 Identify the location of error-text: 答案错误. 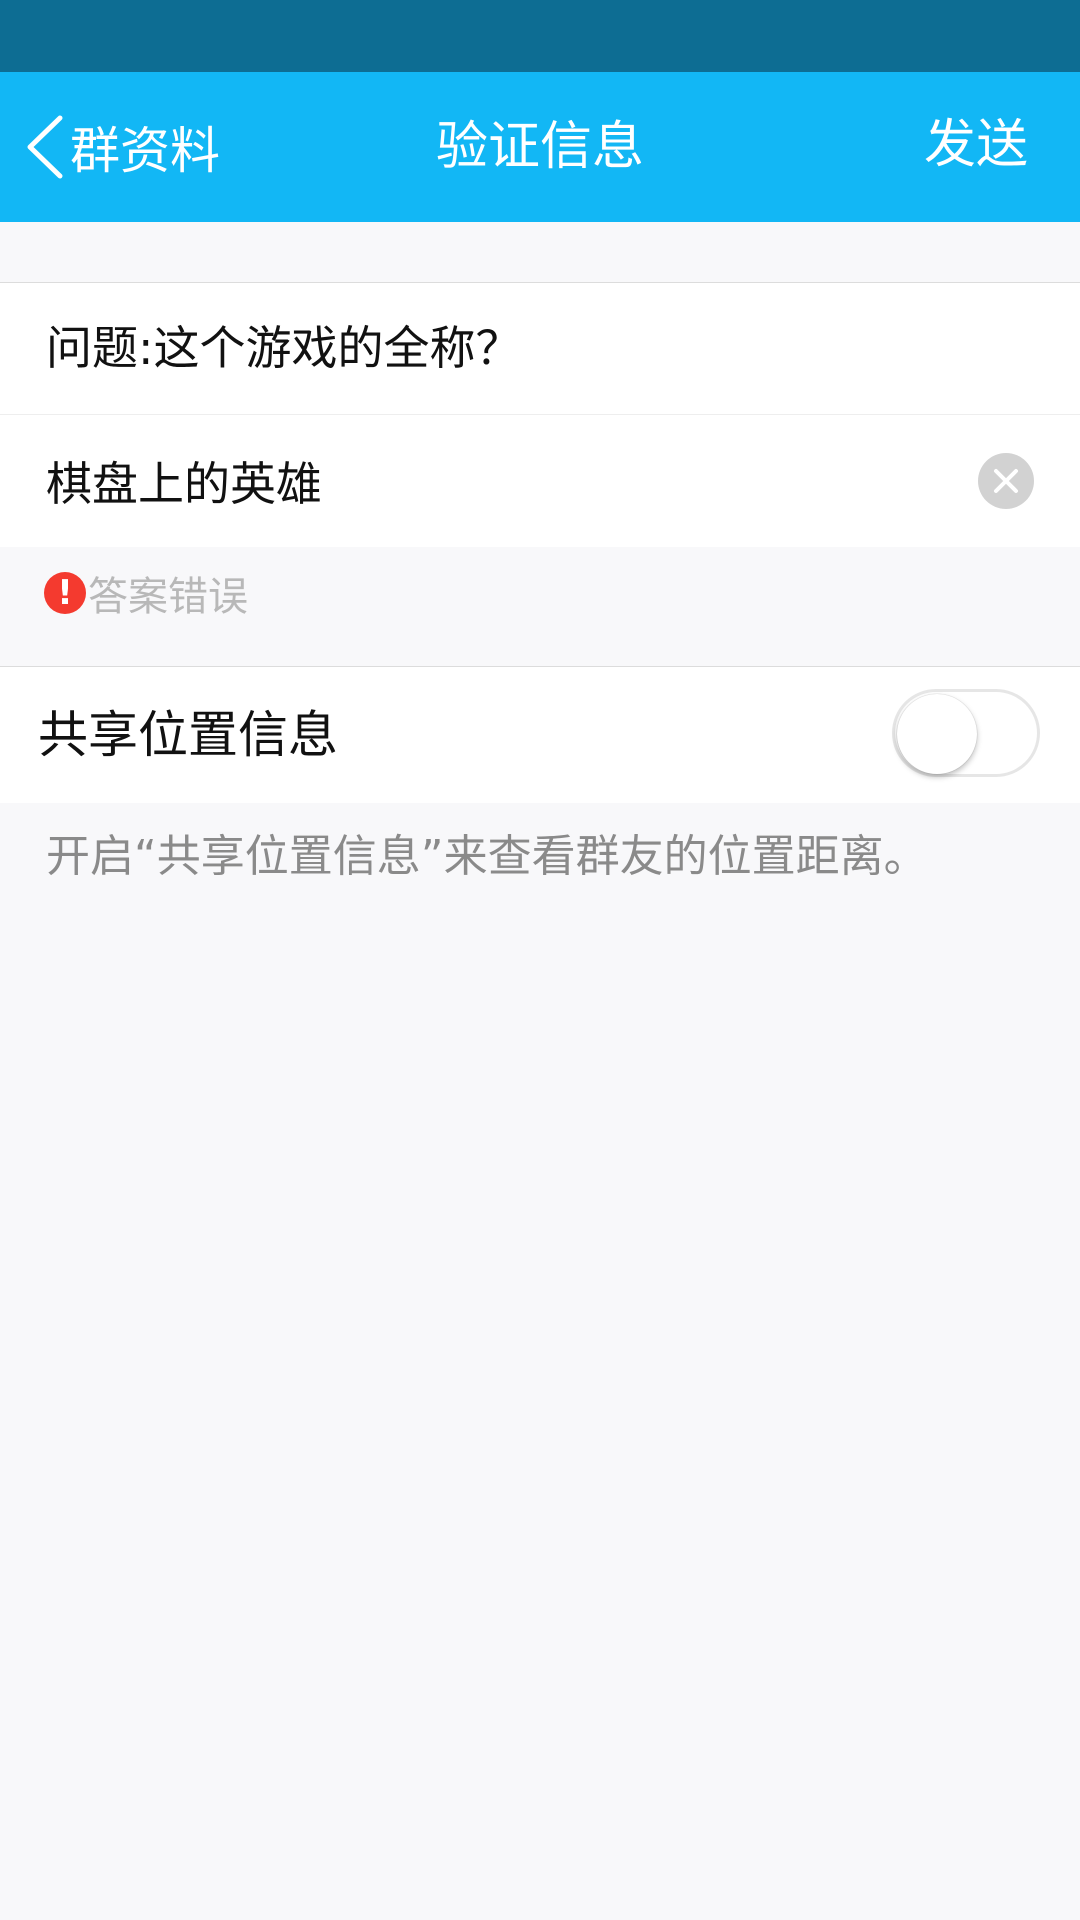
(168, 597).